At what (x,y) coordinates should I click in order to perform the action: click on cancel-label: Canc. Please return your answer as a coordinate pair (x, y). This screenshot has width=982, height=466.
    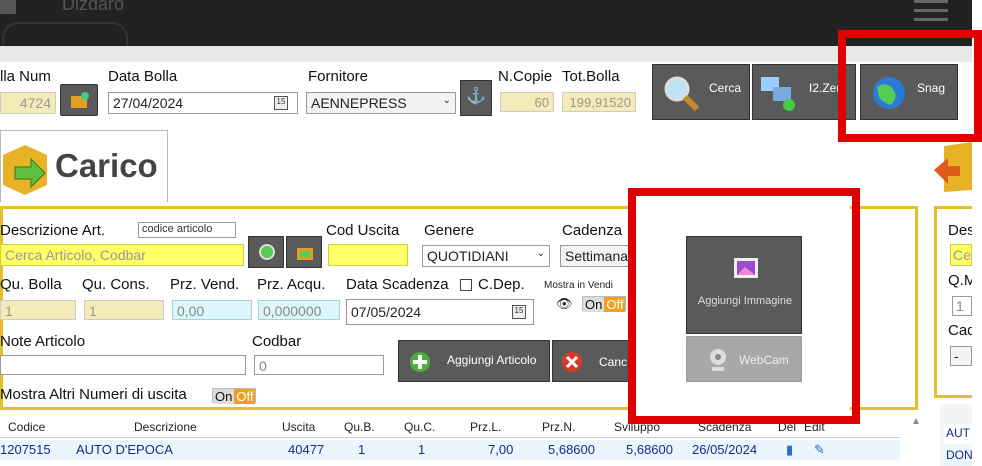
    Looking at the image, I should click on (613, 362).